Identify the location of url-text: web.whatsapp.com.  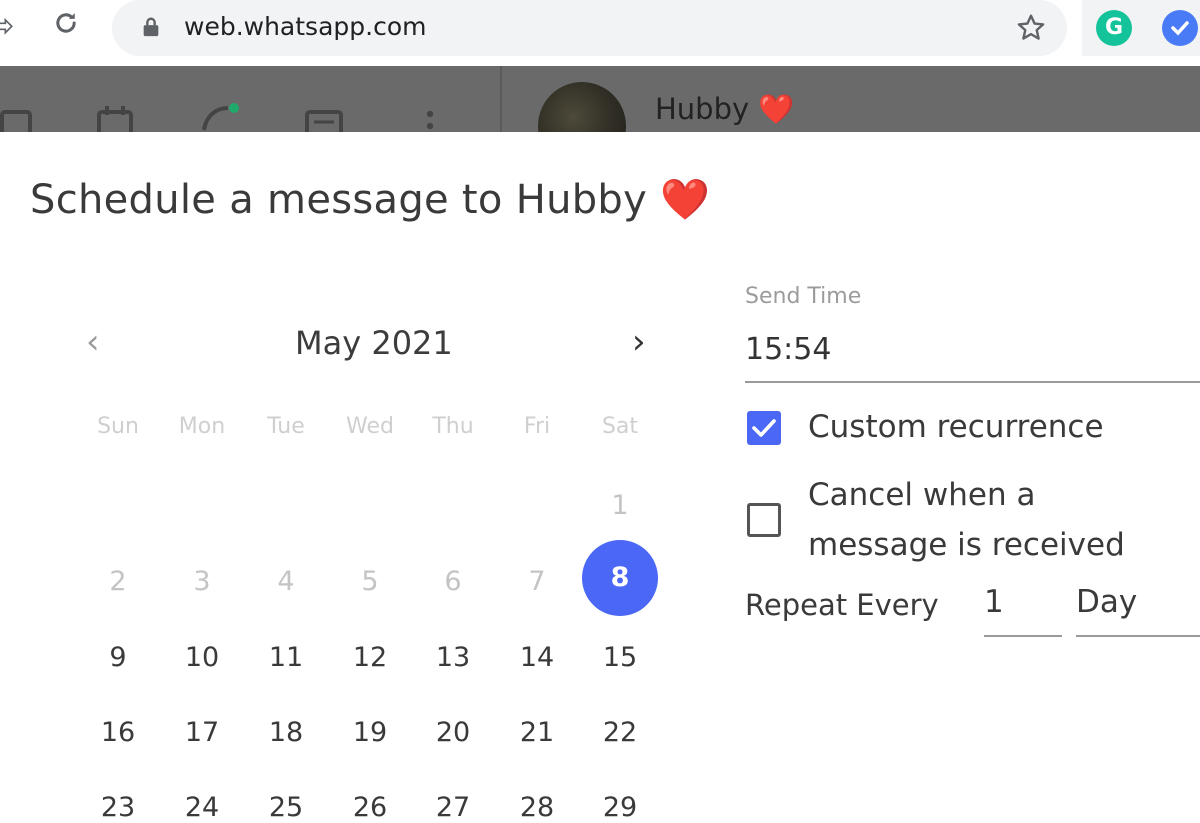
(305, 26).